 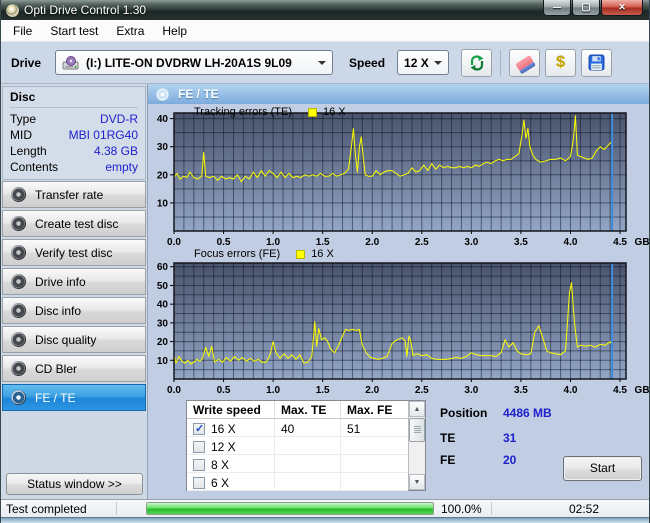 I want to click on speed-label: Speed, so click(x=367, y=62).